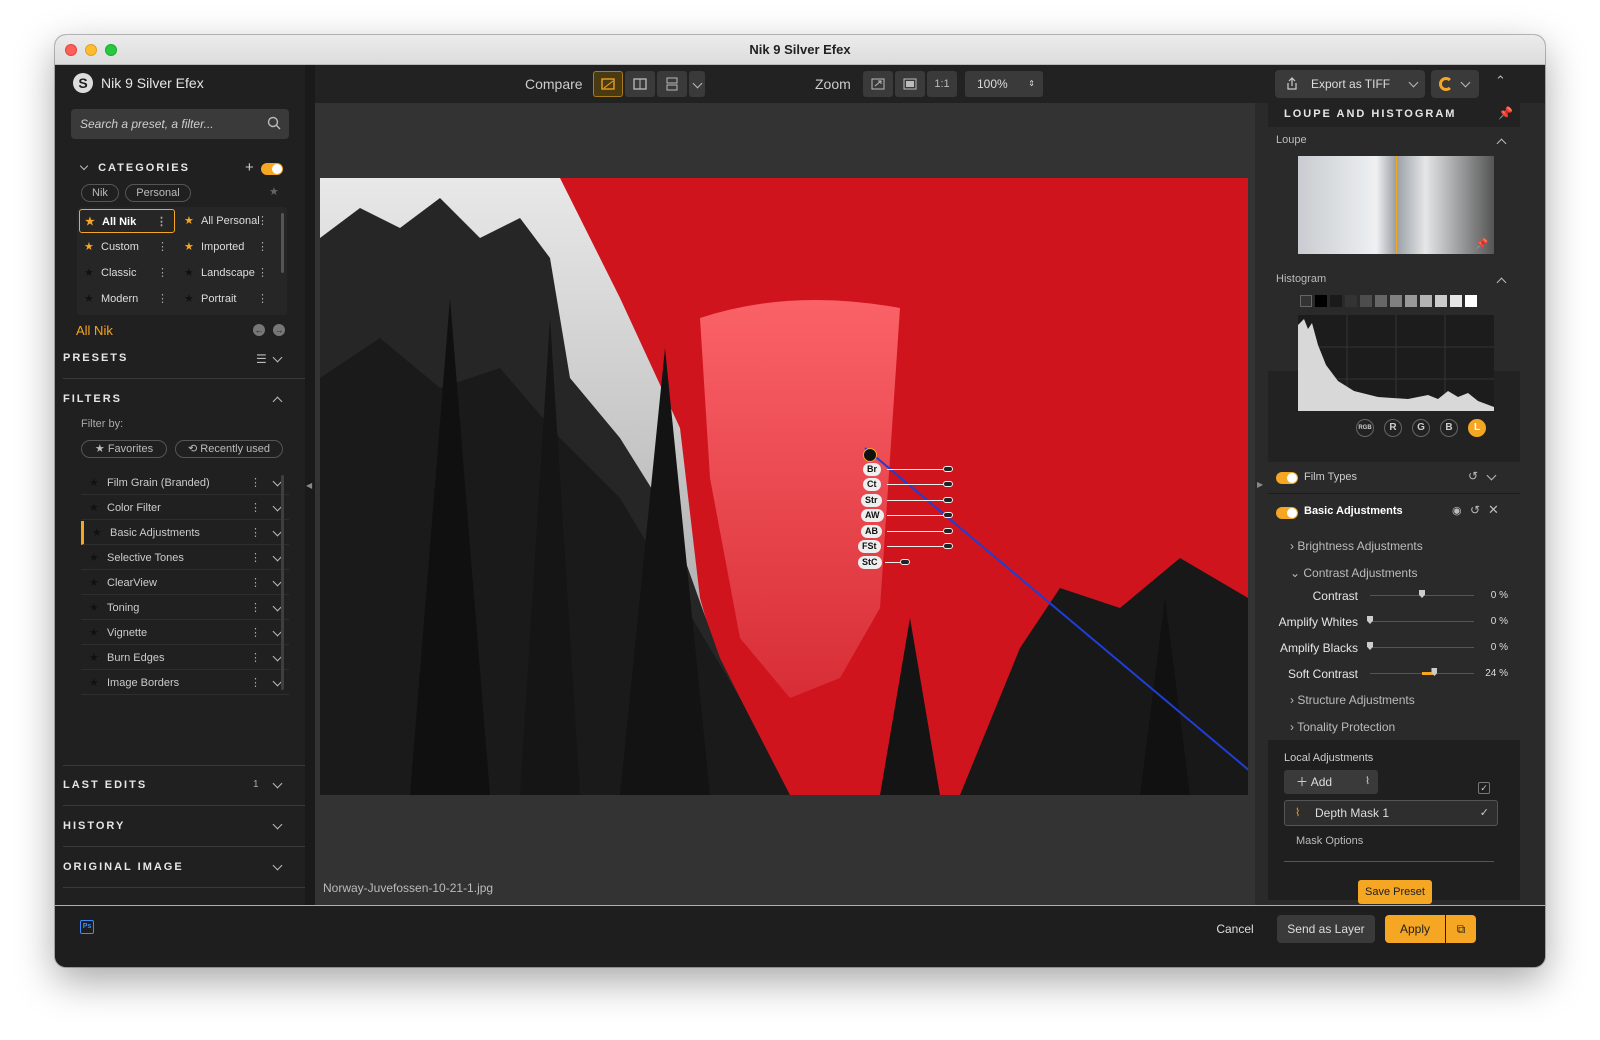  I want to click on apply-options-button: ⧉, so click(1461, 929).